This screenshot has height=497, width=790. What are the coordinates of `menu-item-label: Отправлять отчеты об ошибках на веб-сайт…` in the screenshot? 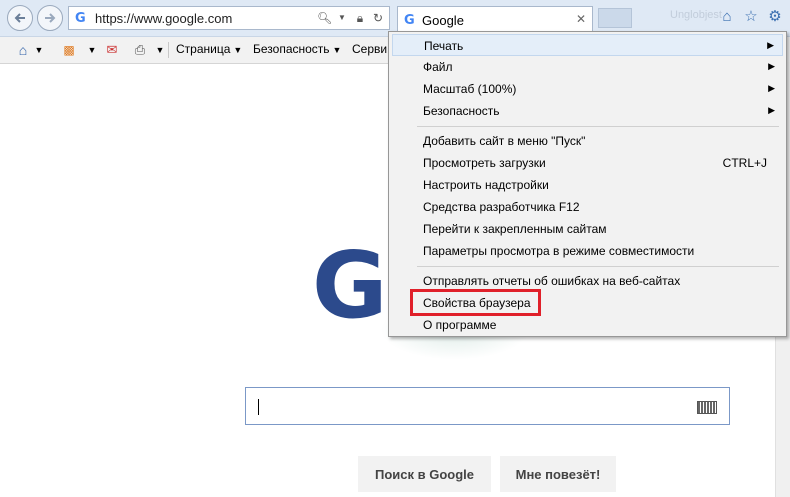 It's located at (552, 281).